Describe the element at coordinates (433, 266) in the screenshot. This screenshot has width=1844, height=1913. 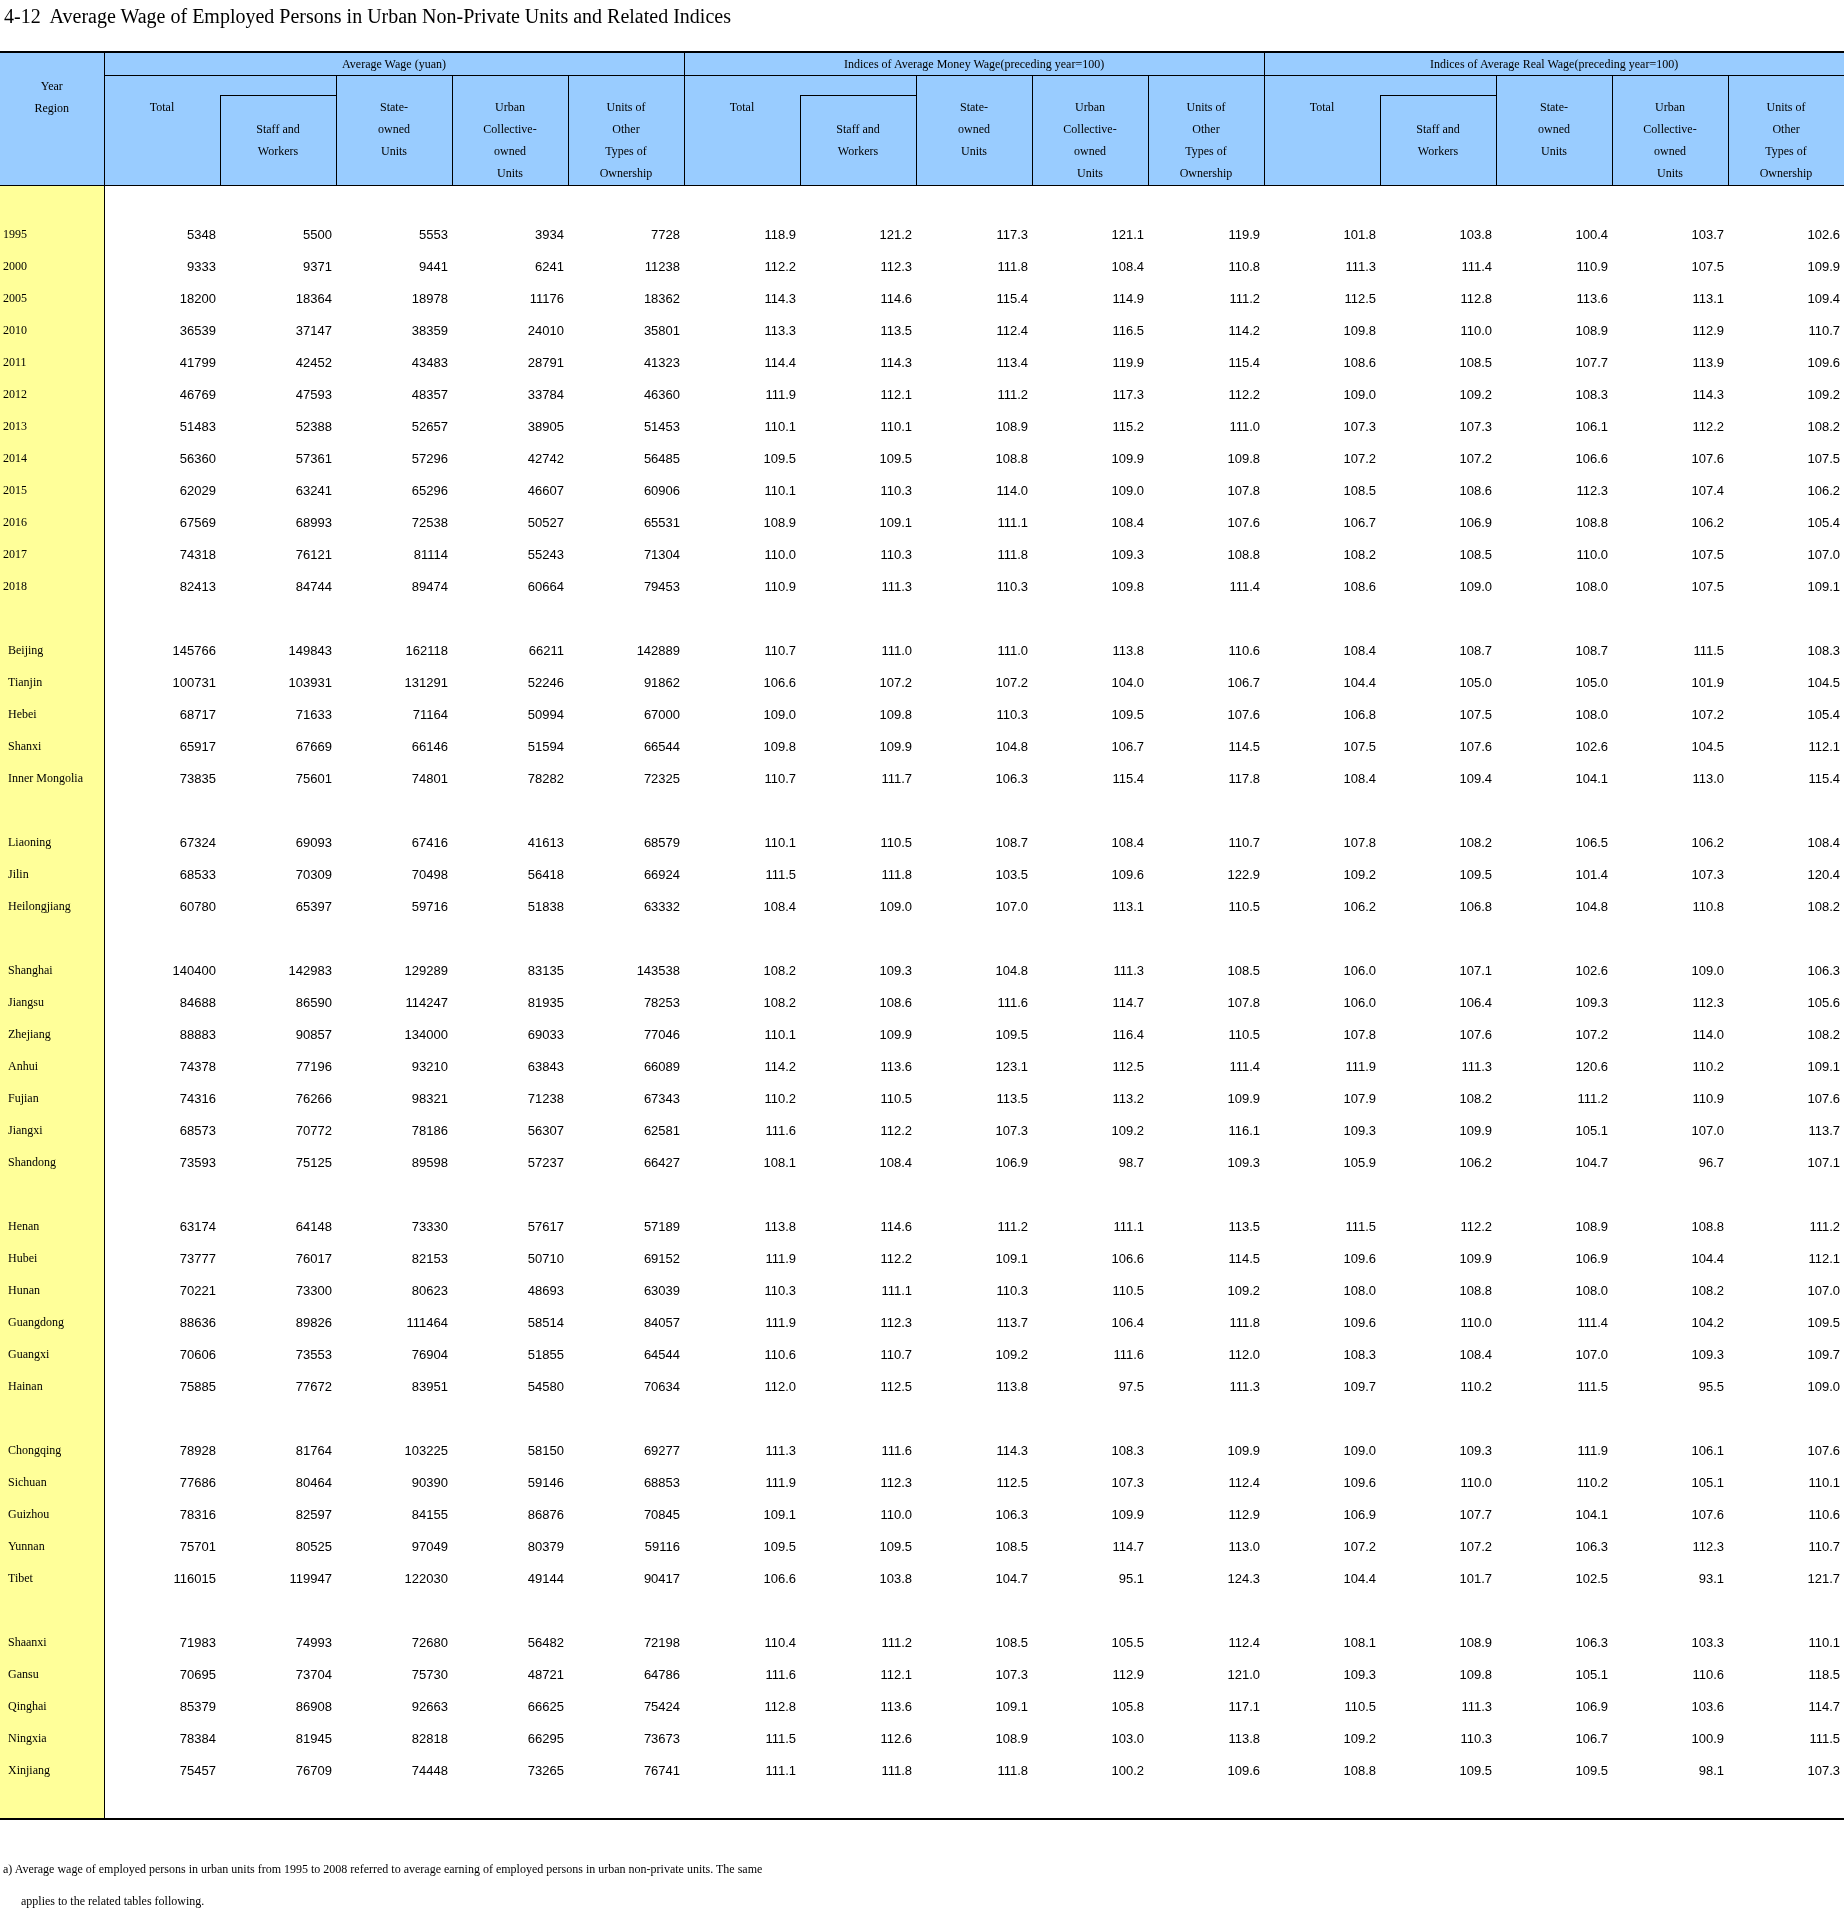
I see `table-cell: 9441` at that location.